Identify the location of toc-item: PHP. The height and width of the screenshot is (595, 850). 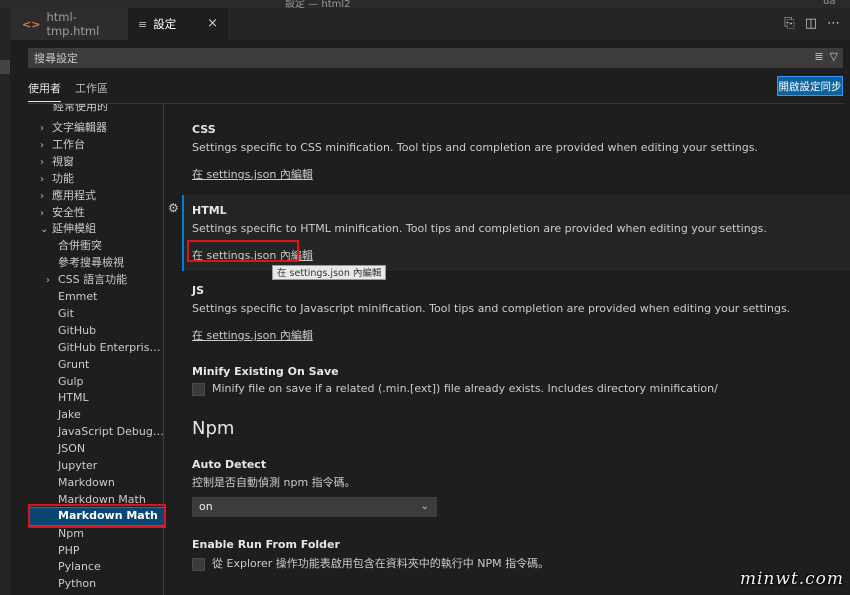
(105, 550).